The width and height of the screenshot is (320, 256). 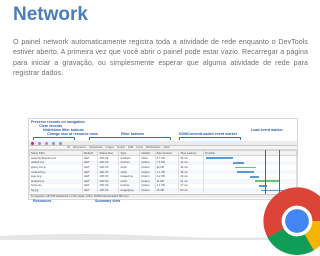 I want to click on filter-images: Images, so click(x=109, y=147).